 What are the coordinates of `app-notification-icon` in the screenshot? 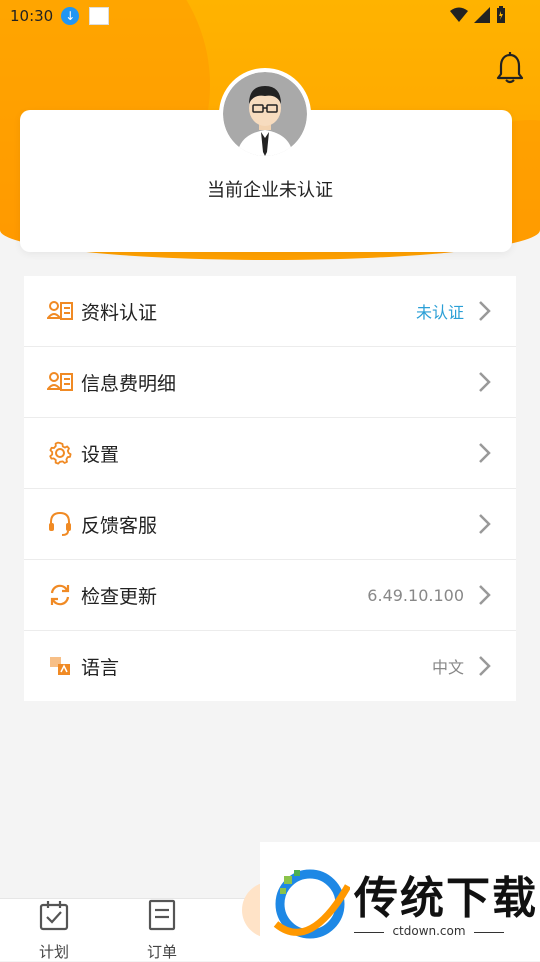 It's located at (99, 16).